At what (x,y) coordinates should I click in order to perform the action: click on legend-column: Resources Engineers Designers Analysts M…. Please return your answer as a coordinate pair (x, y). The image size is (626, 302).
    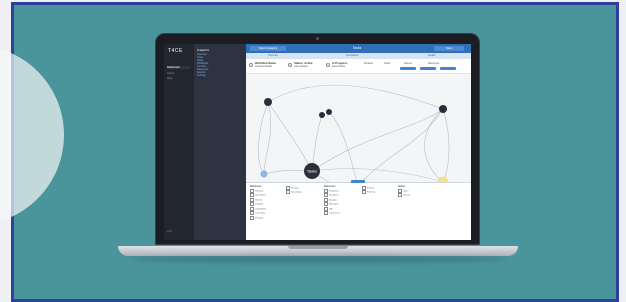
    Looking at the image, I should click on (332, 200).